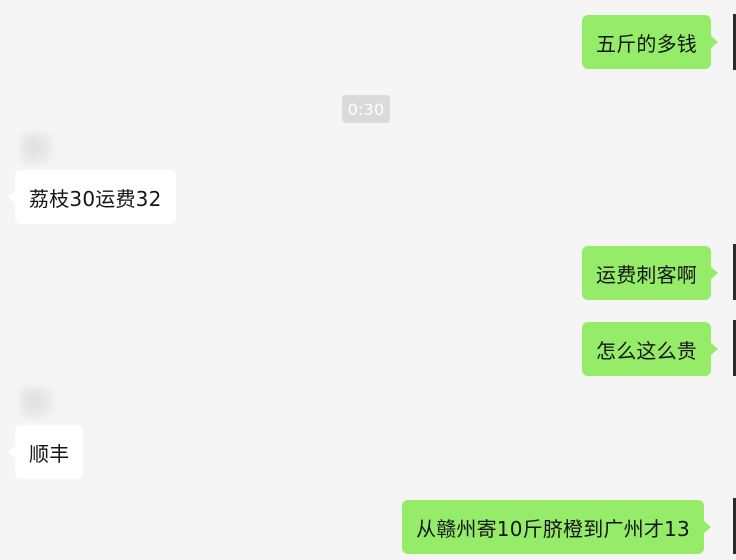  I want to click on message-bubble-received: 荔枝30运费32, so click(92, 197).